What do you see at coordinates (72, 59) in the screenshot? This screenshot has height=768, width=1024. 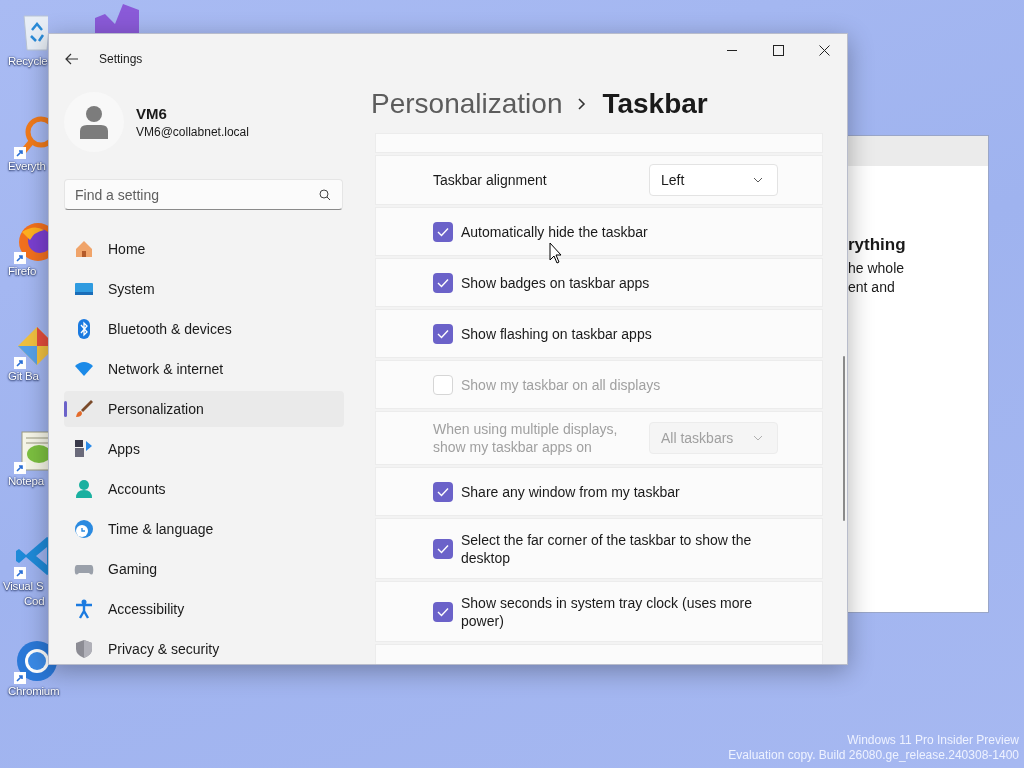 I see `back-arrow-icon` at bounding box center [72, 59].